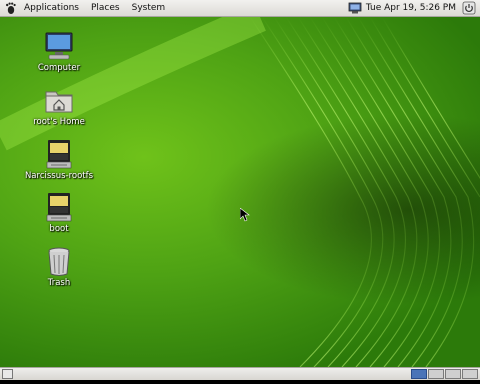 The image size is (480, 384). I want to click on menu-places: Places, so click(105, 8).